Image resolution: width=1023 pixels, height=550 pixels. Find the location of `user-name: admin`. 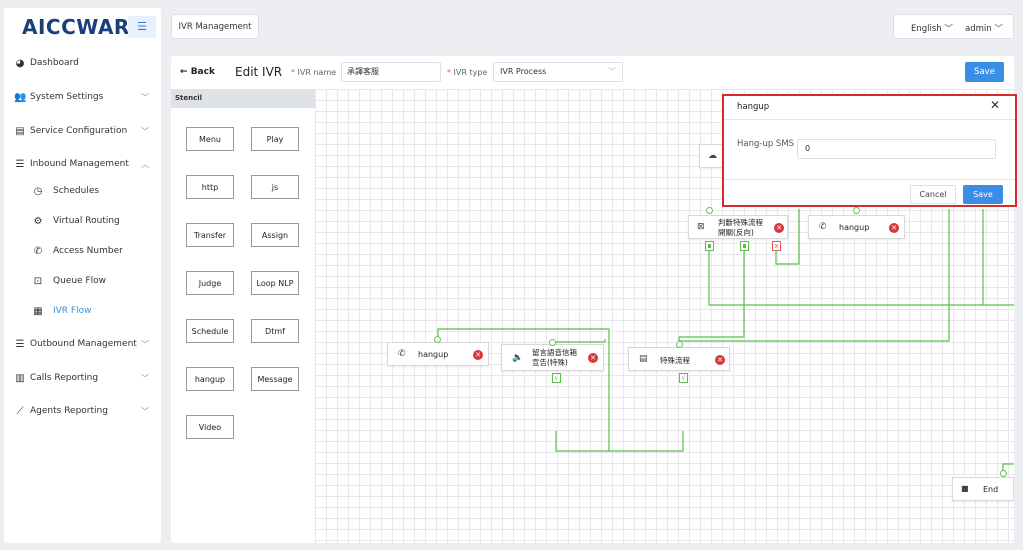

user-name: admin is located at coordinates (978, 29).